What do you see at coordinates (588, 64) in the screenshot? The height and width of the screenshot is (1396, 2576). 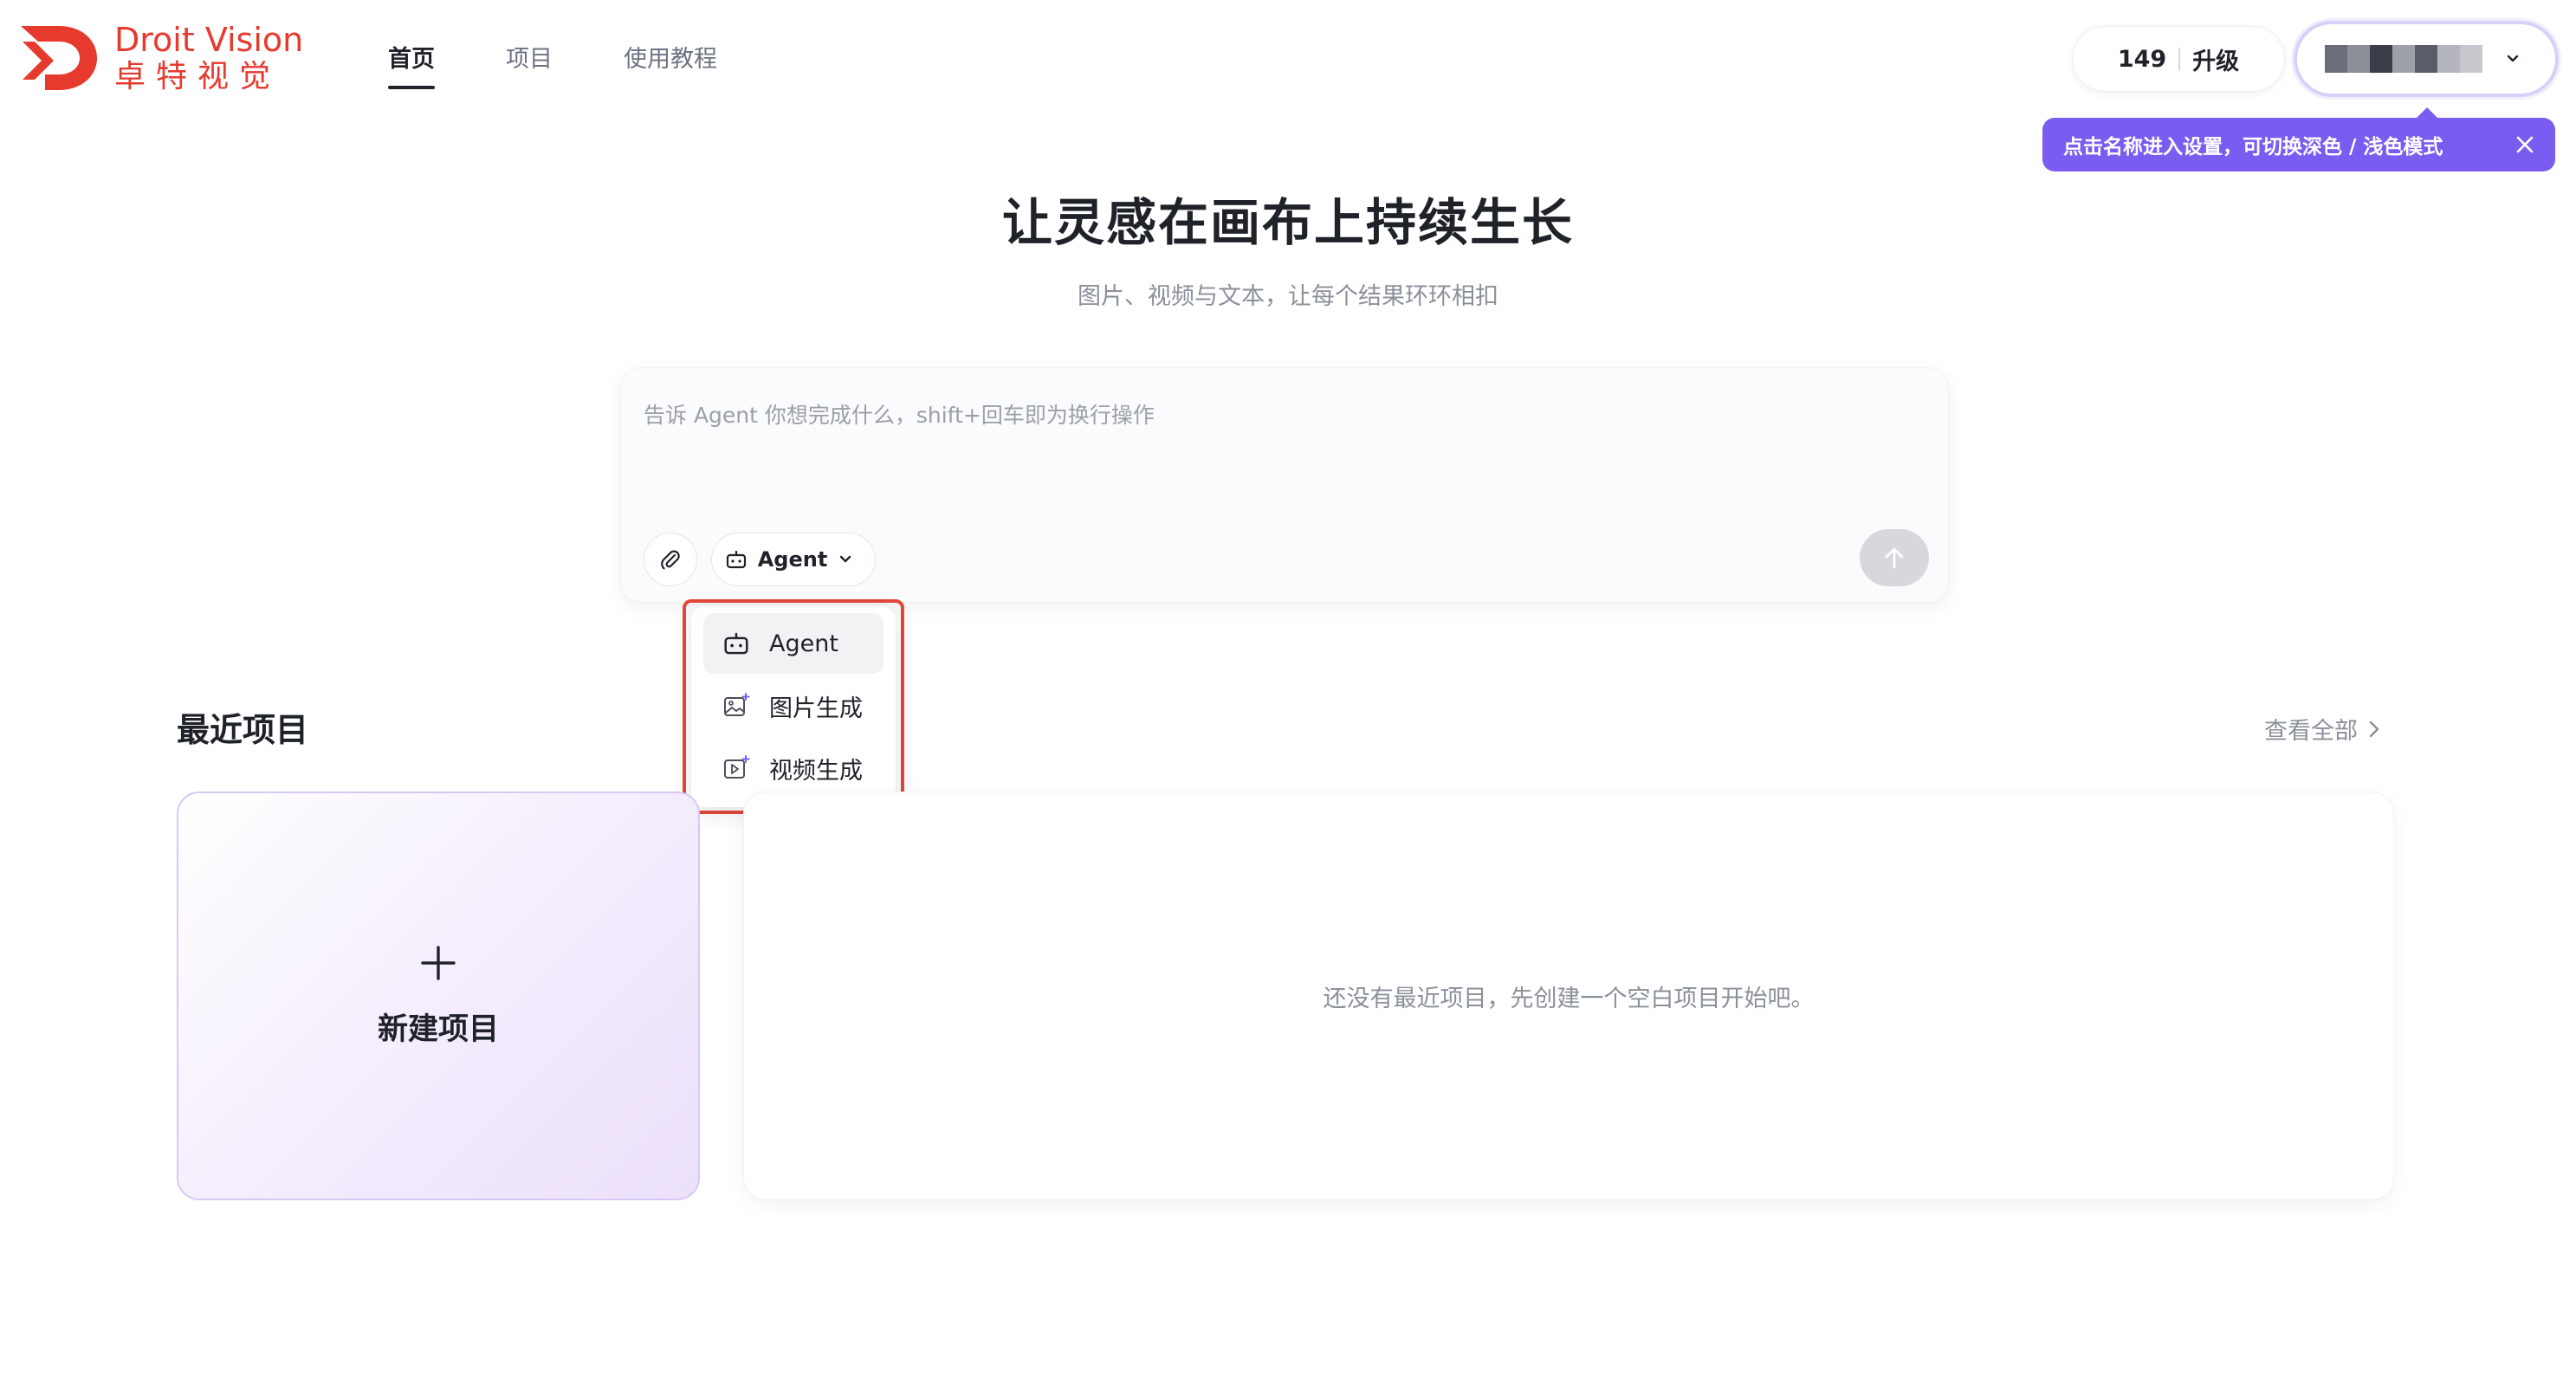 I see `top-nav: 首页 项目 使用教程` at bounding box center [588, 64].